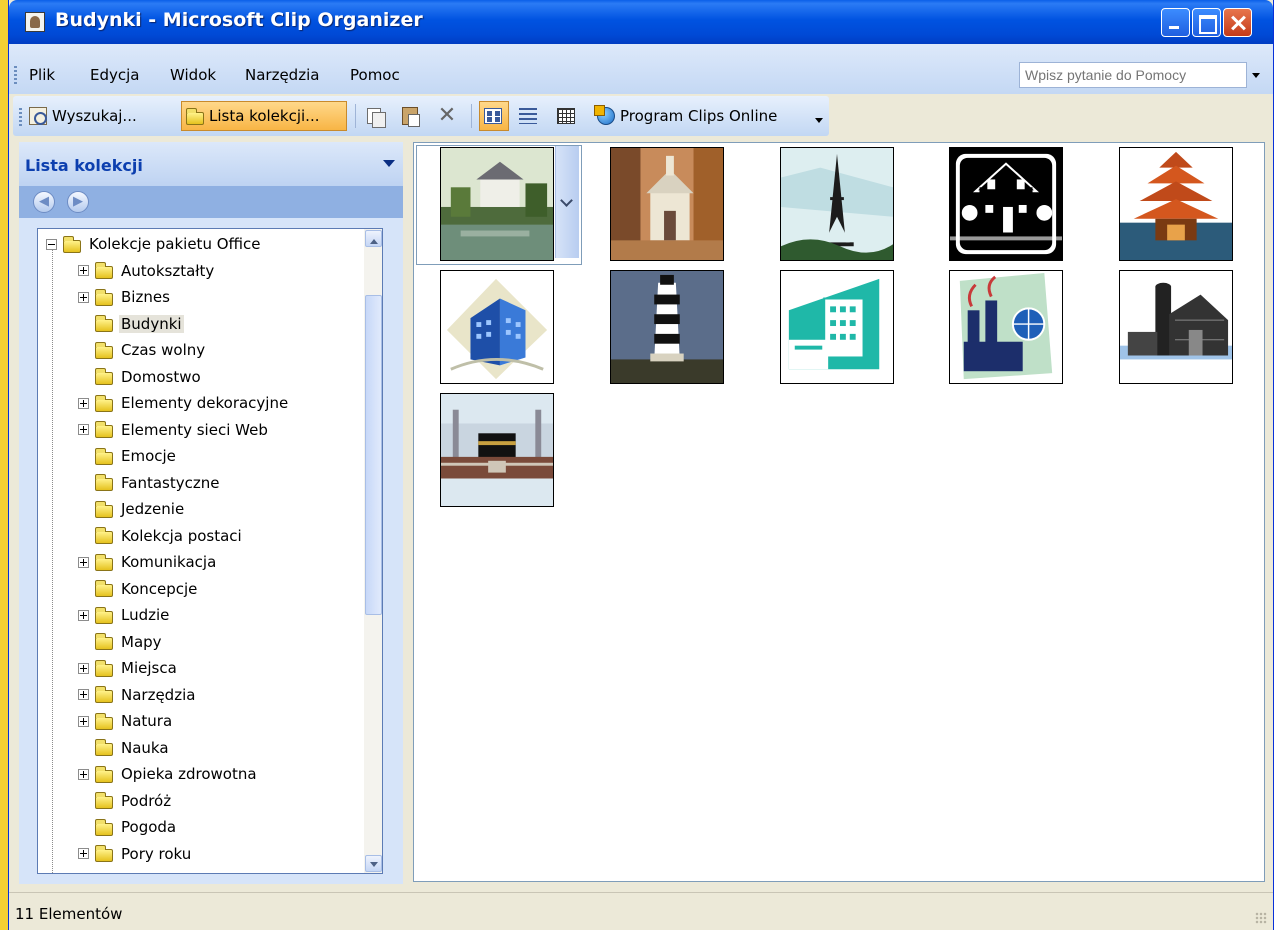  Describe the element at coordinates (154, 244) in the screenshot. I see `tree-item: Kolekcje pakietu Office` at that location.